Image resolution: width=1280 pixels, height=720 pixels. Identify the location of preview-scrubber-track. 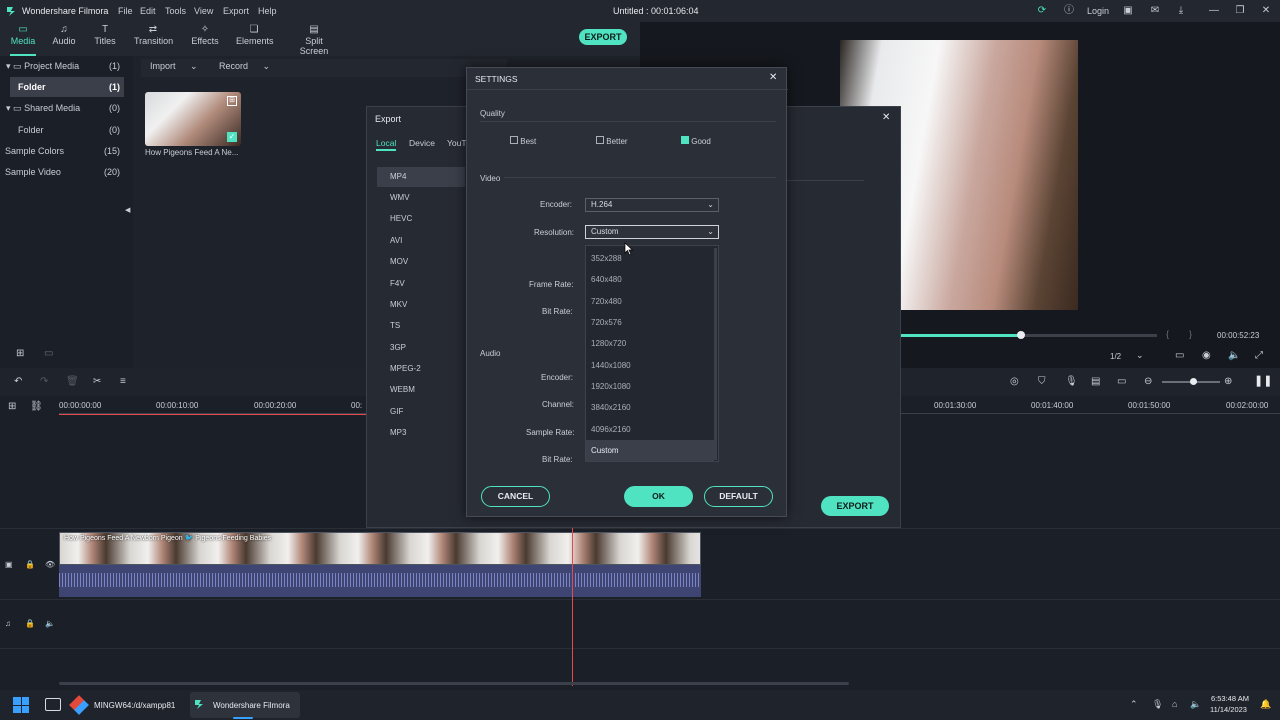
(1029, 335).